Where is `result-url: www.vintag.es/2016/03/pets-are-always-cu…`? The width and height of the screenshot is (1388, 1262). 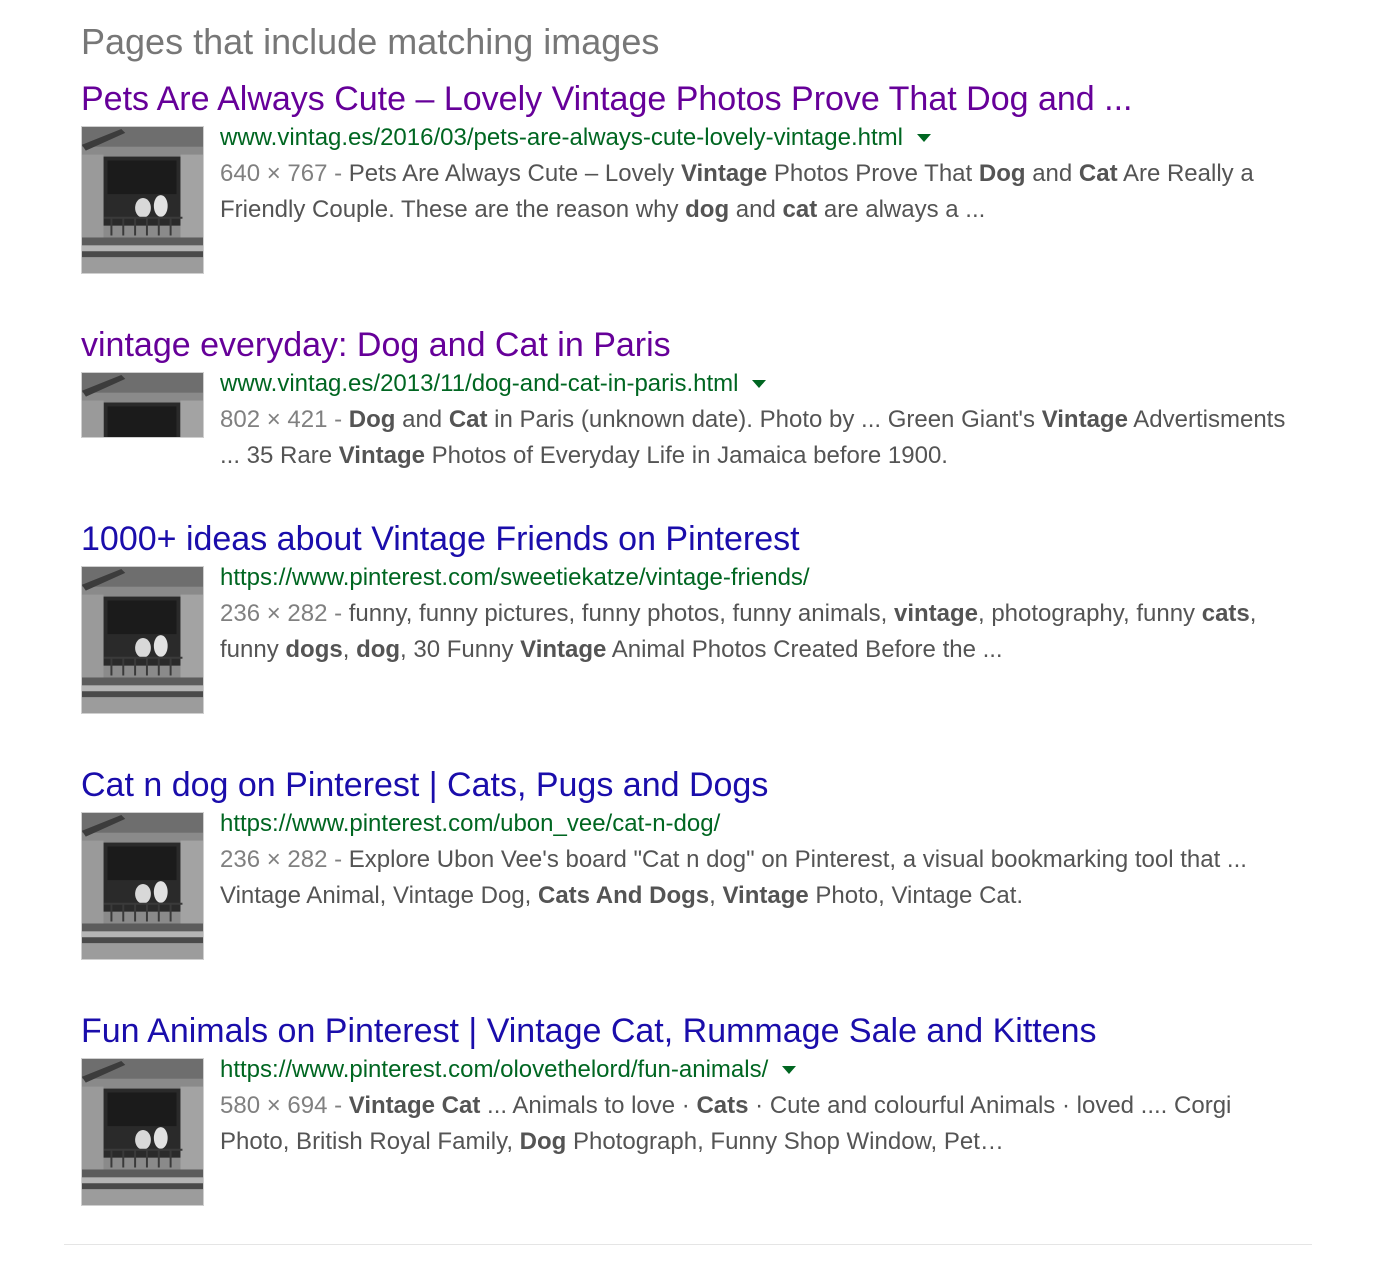
result-url: www.vintag.es/2016/03/pets-are-always-cu… is located at coordinates (561, 138).